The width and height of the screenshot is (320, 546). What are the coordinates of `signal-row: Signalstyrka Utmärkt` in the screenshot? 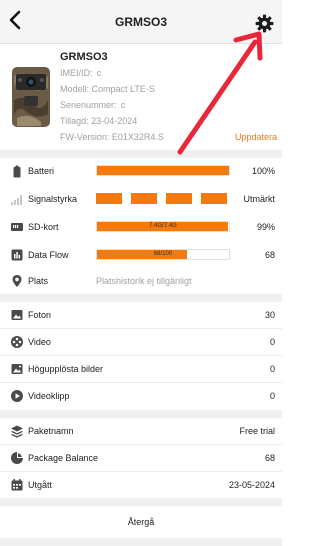 It's located at (141, 199).